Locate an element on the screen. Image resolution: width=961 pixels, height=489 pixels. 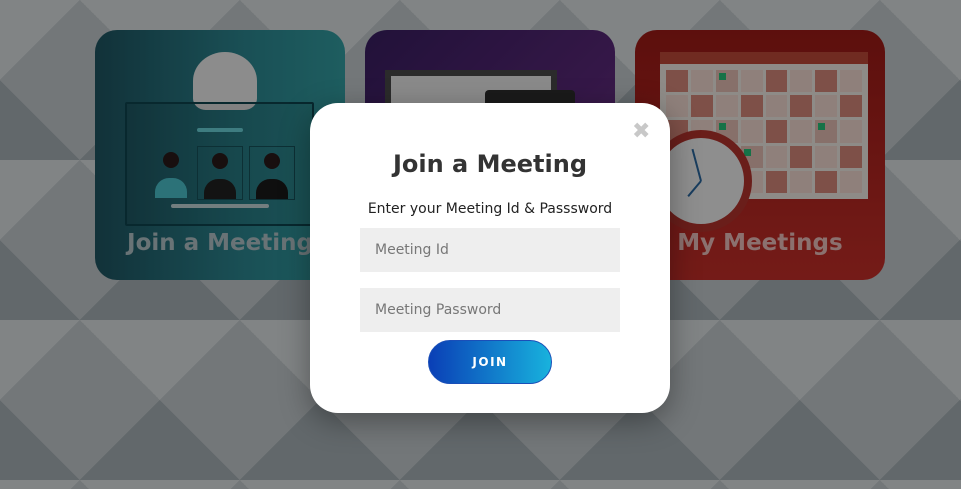
meeting-password-input is located at coordinates (490, 310).